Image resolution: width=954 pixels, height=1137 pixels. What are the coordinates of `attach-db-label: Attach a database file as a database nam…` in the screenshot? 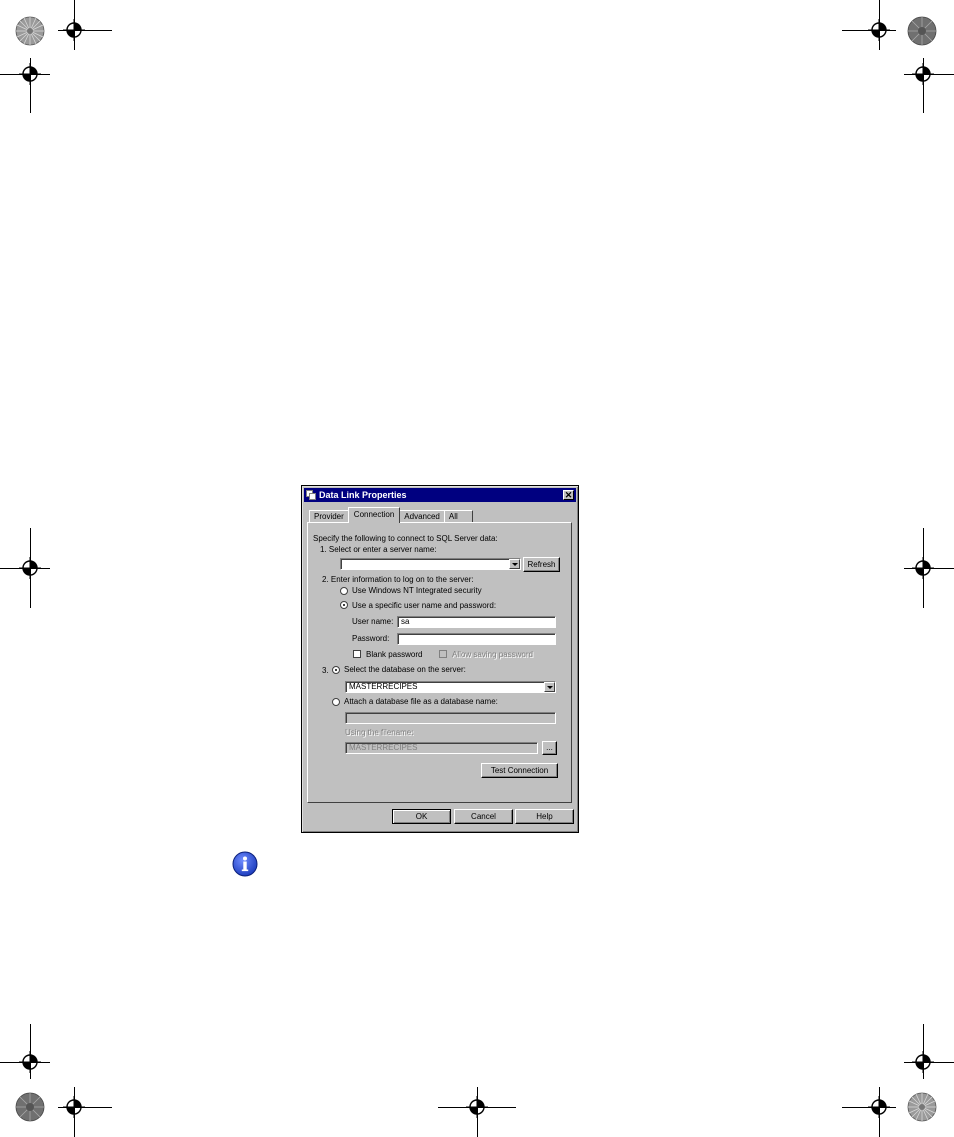 It's located at (421, 701).